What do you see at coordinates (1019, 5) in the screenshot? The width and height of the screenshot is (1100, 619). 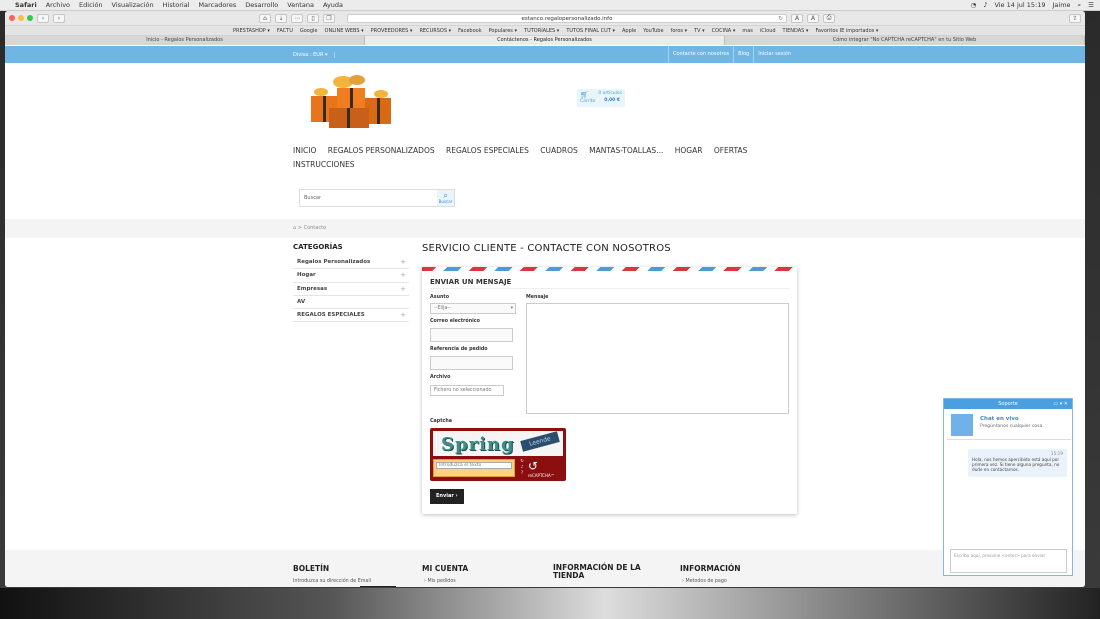 I see `menubar-clock: Vie 14 jul 15:19` at bounding box center [1019, 5].